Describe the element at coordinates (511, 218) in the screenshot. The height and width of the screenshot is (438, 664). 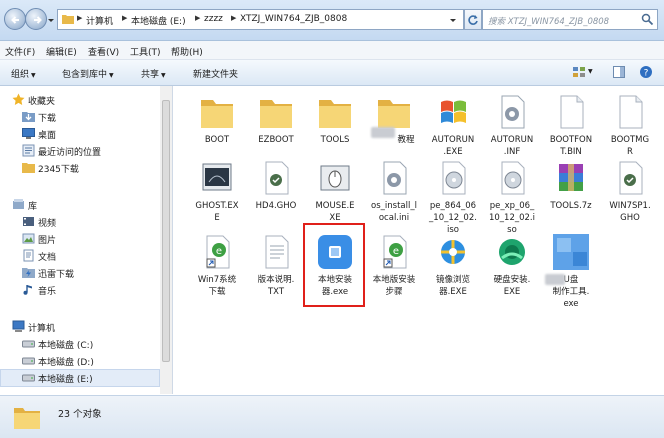
I see `file-name: pe_xp_06_ 10_12_02.i so` at that location.